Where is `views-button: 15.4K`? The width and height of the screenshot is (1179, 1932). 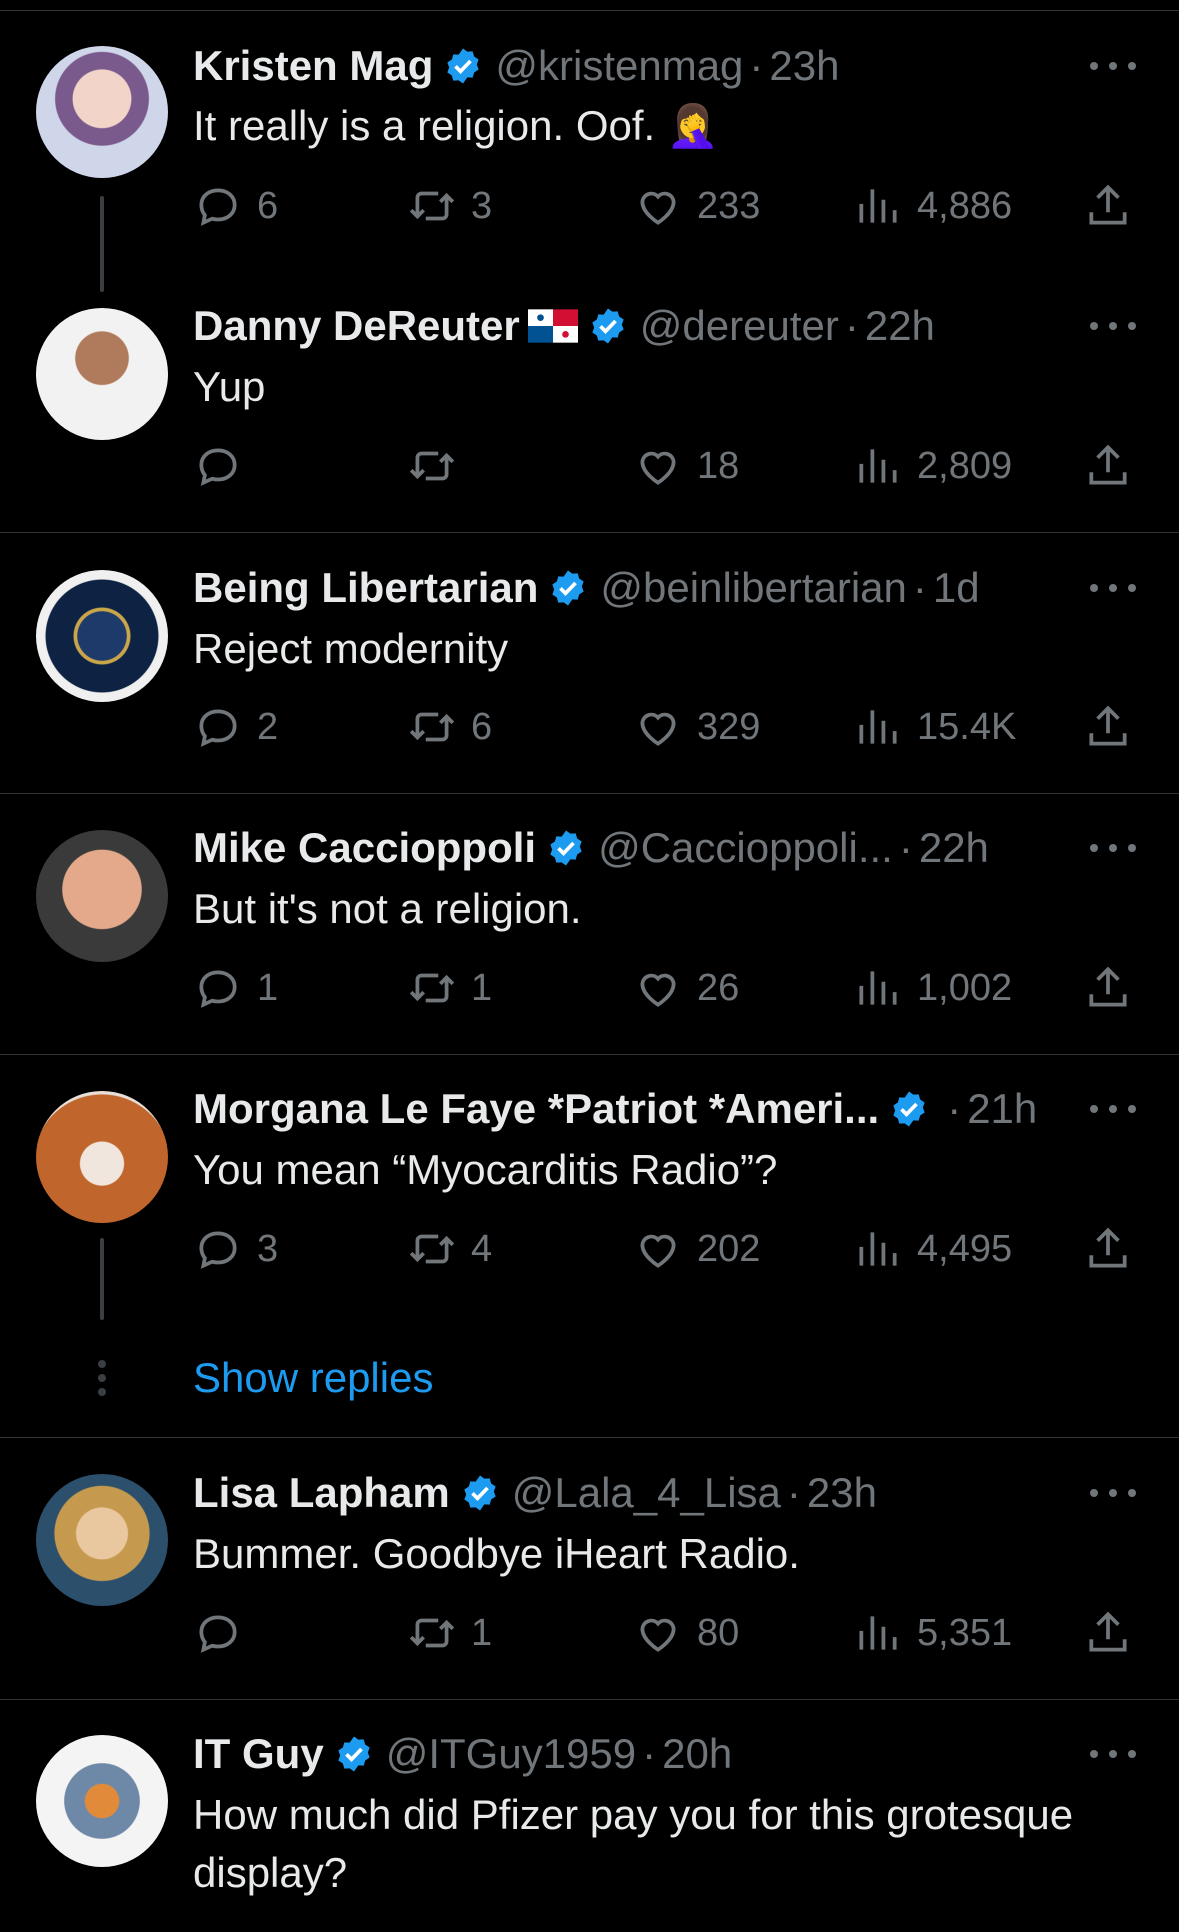
views-button: 15.4K is located at coordinates (934, 727).